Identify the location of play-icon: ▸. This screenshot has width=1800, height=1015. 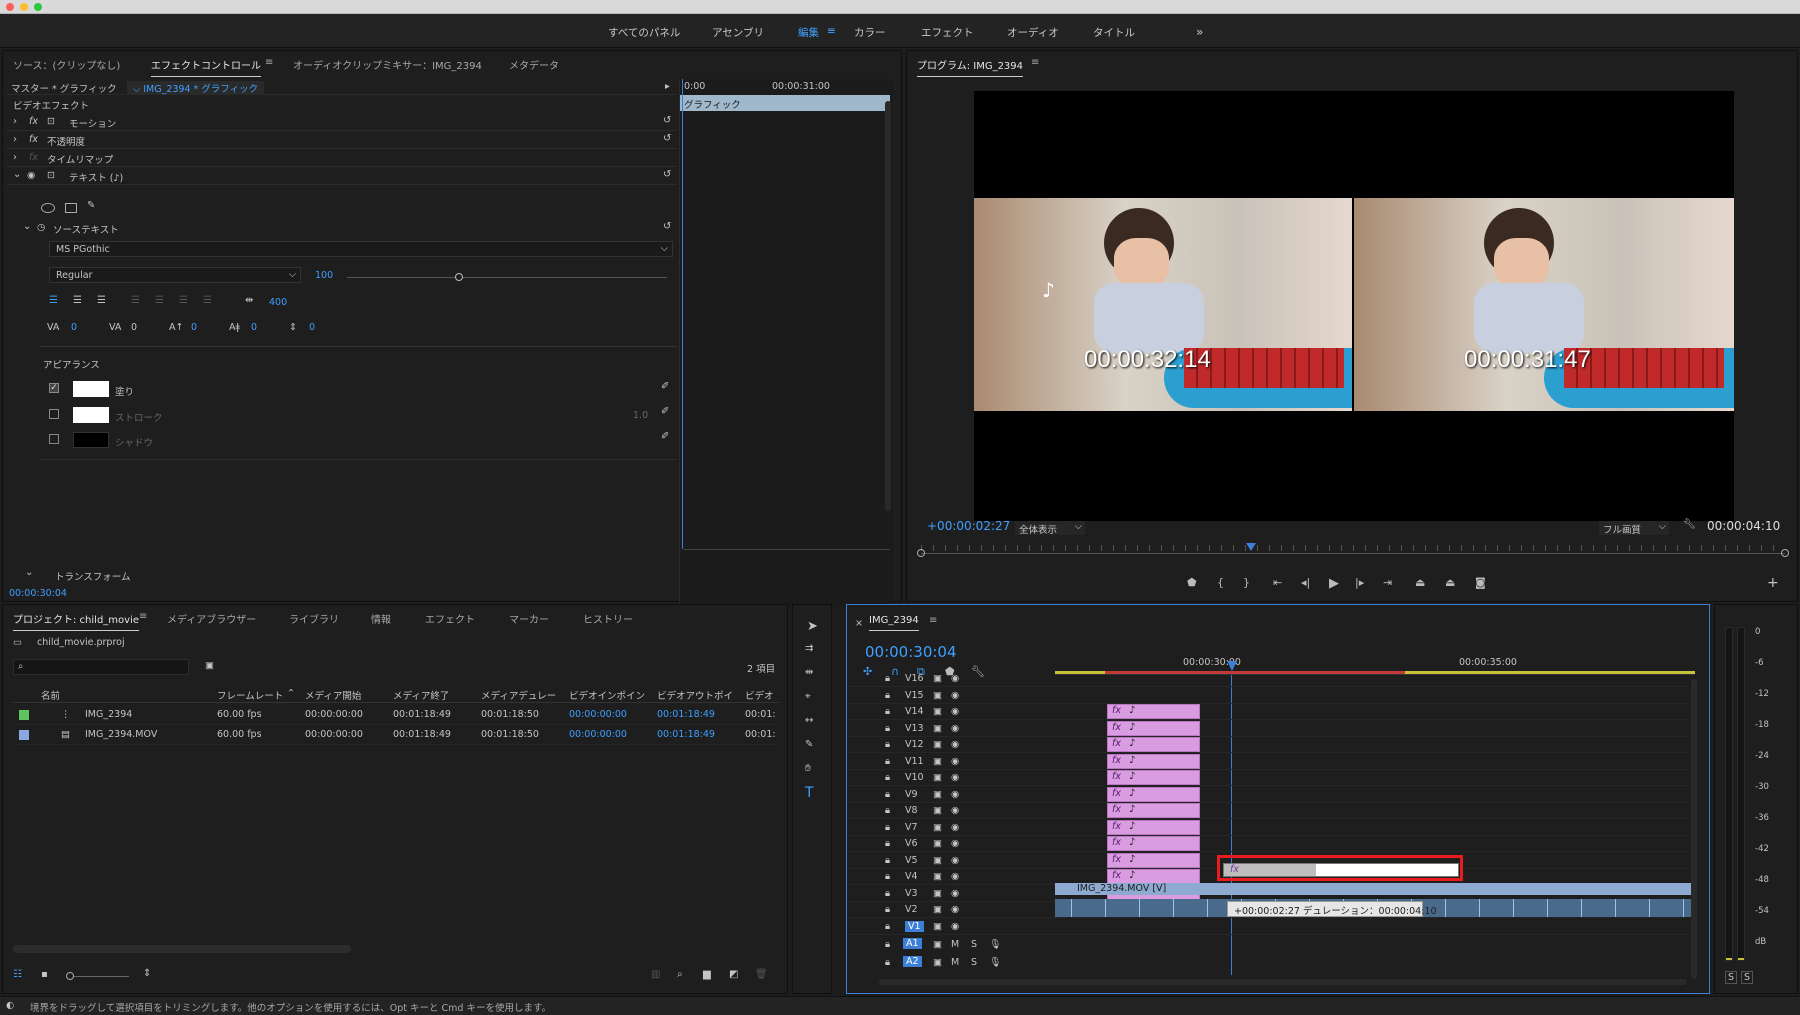
(667, 86).